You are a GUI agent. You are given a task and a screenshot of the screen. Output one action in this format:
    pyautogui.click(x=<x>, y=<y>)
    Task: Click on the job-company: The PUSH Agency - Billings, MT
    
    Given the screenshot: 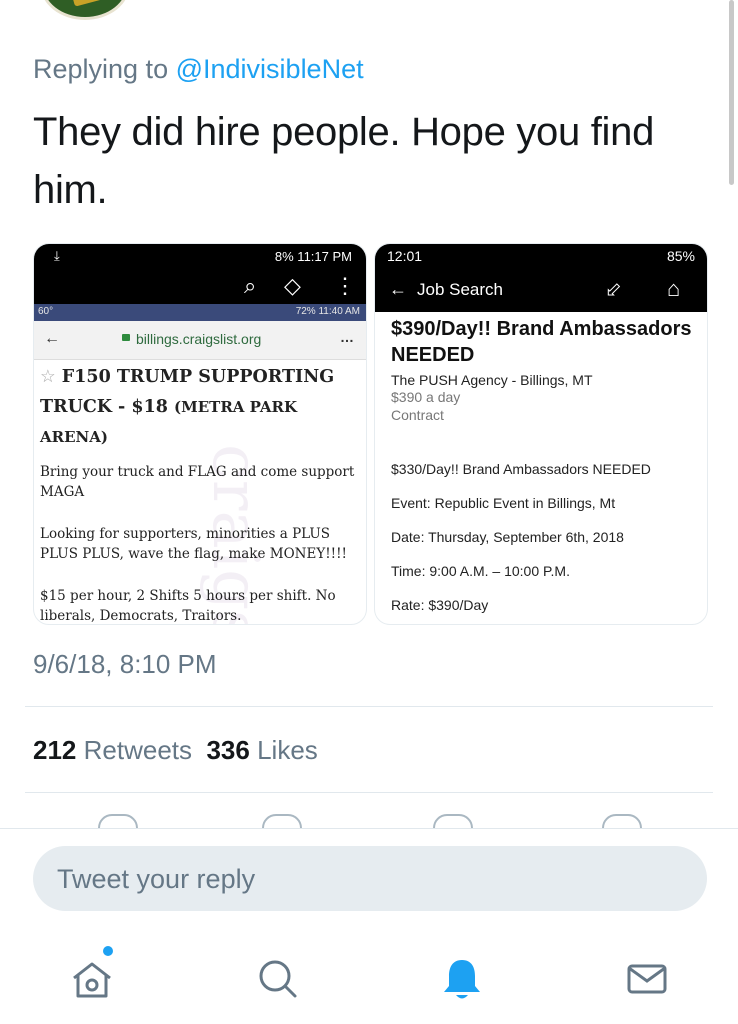 What is the action you would take?
    pyautogui.click(x=492, y=380)
    